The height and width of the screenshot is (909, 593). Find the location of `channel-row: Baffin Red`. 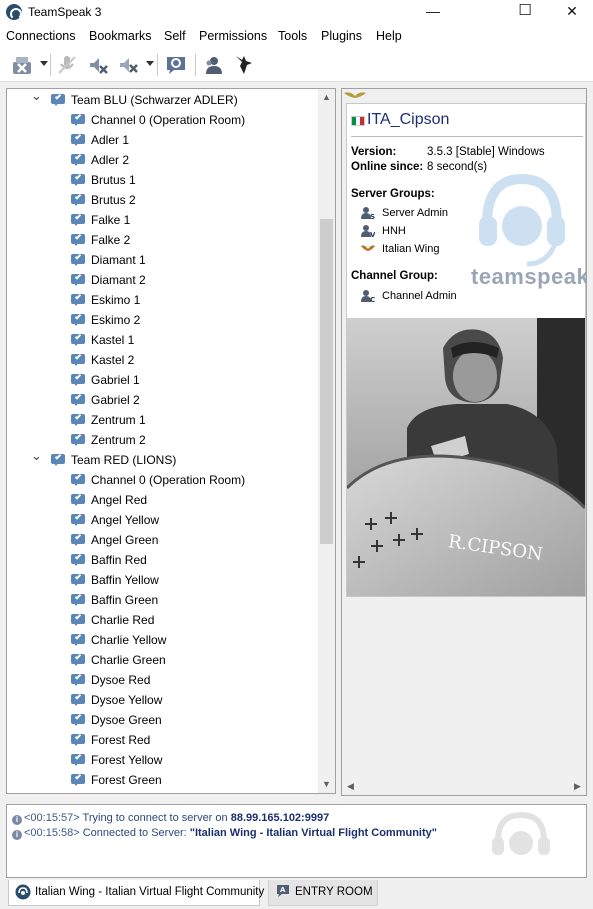

channel-row: Baffin Red is located at coordinates (162, 560).